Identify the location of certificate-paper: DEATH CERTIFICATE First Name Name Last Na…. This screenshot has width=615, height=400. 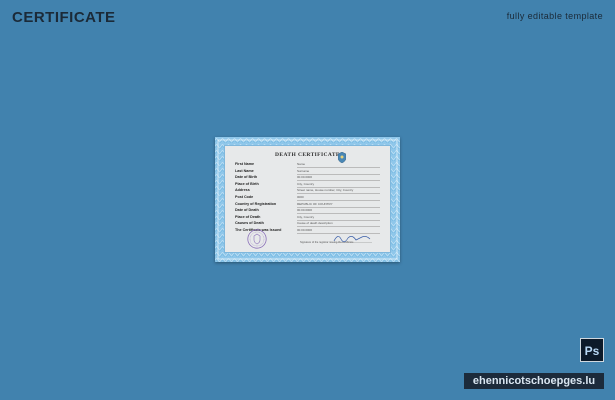
(307, 199).